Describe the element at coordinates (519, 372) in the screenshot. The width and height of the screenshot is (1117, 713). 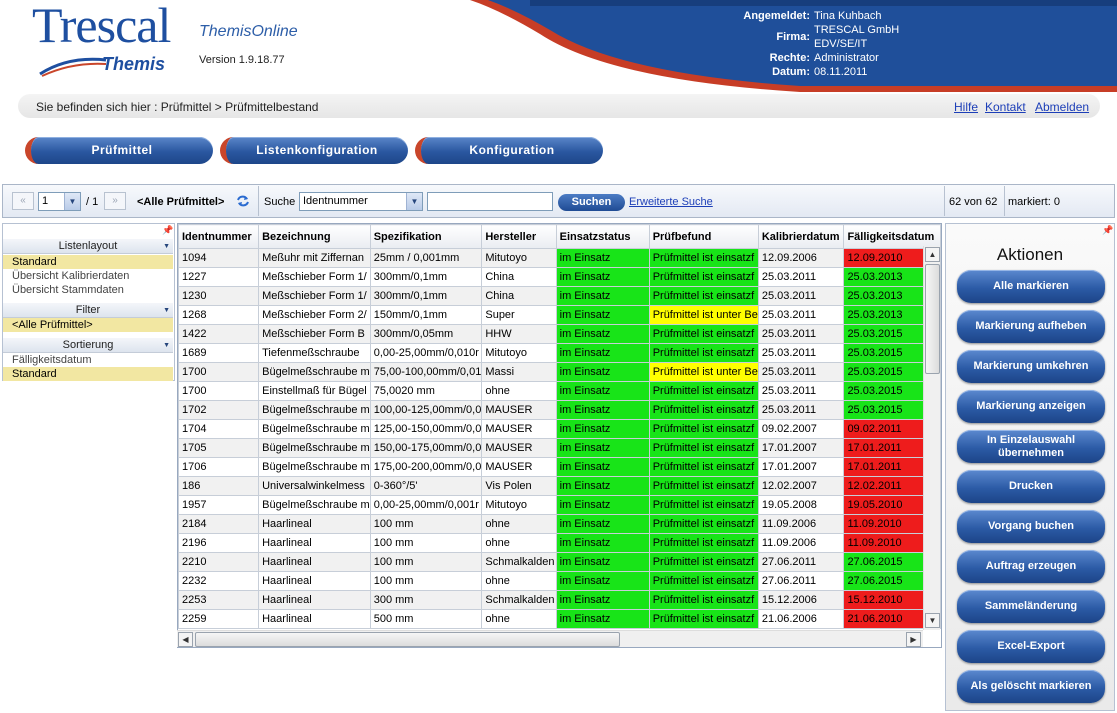
I see `table-cell: Massi` at that location.